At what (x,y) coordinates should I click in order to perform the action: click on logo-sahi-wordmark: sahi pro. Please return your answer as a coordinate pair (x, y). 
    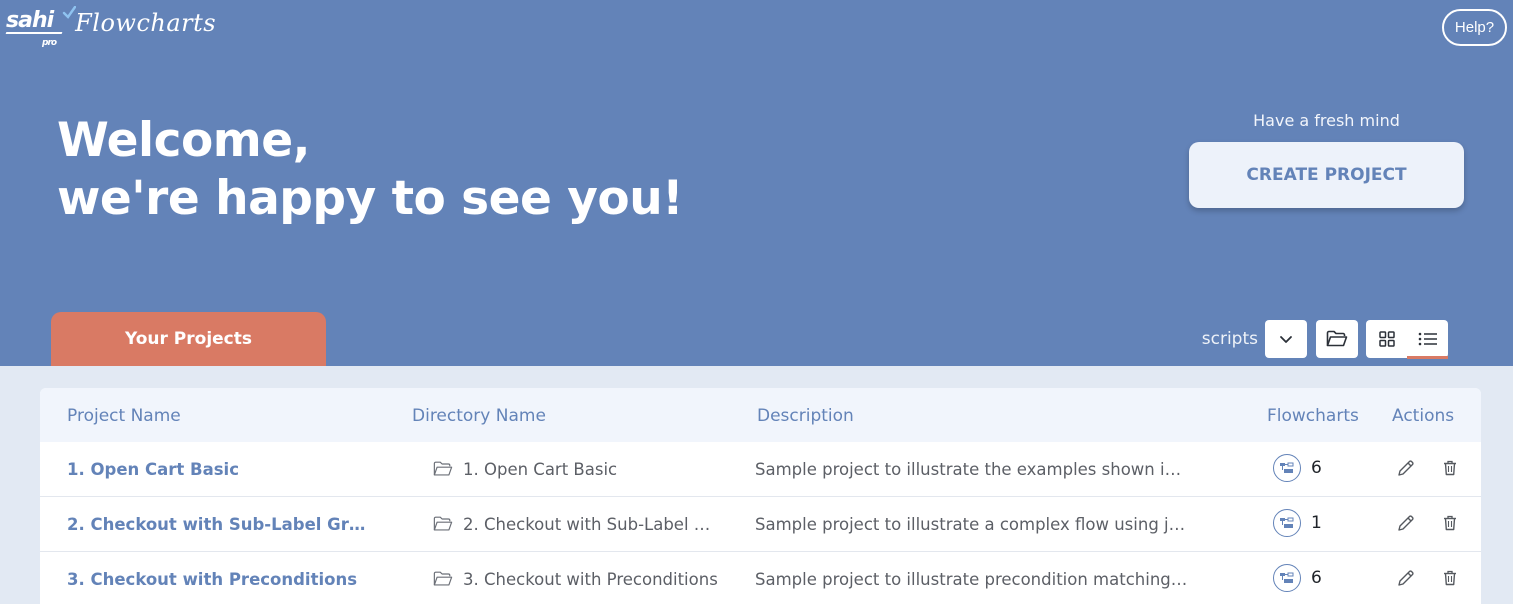
    Looking at the image, I should click on (40, 27).